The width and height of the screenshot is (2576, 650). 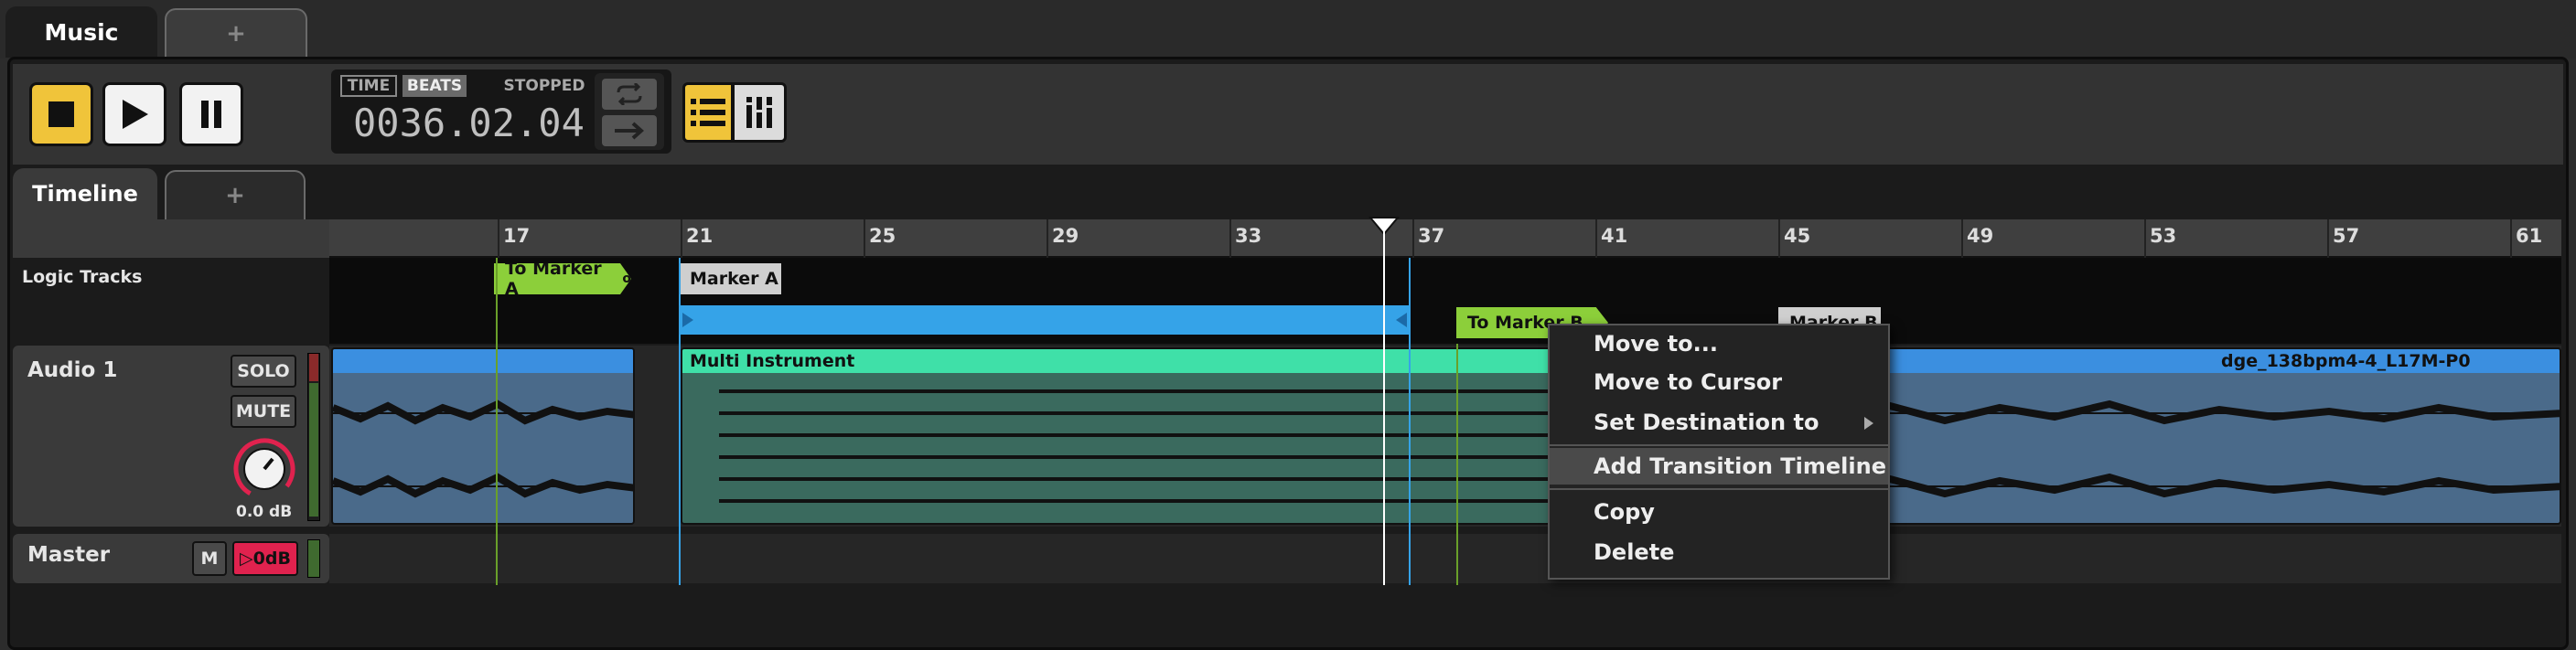 I want to click on tab-timeline: Timeline, so click(x=85, y=193).